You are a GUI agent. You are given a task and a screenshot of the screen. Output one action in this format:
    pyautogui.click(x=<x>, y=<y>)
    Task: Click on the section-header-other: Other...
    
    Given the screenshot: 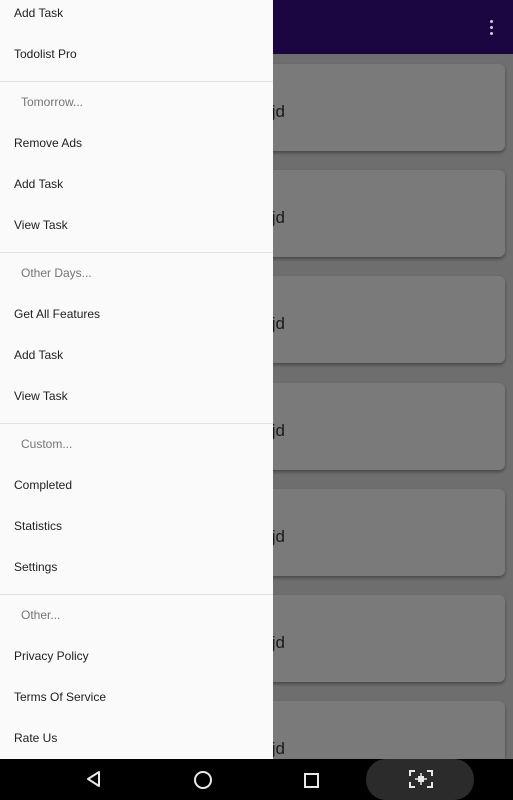 What is the action you would take?
    pyautogui.click(x=41, y=615)
    